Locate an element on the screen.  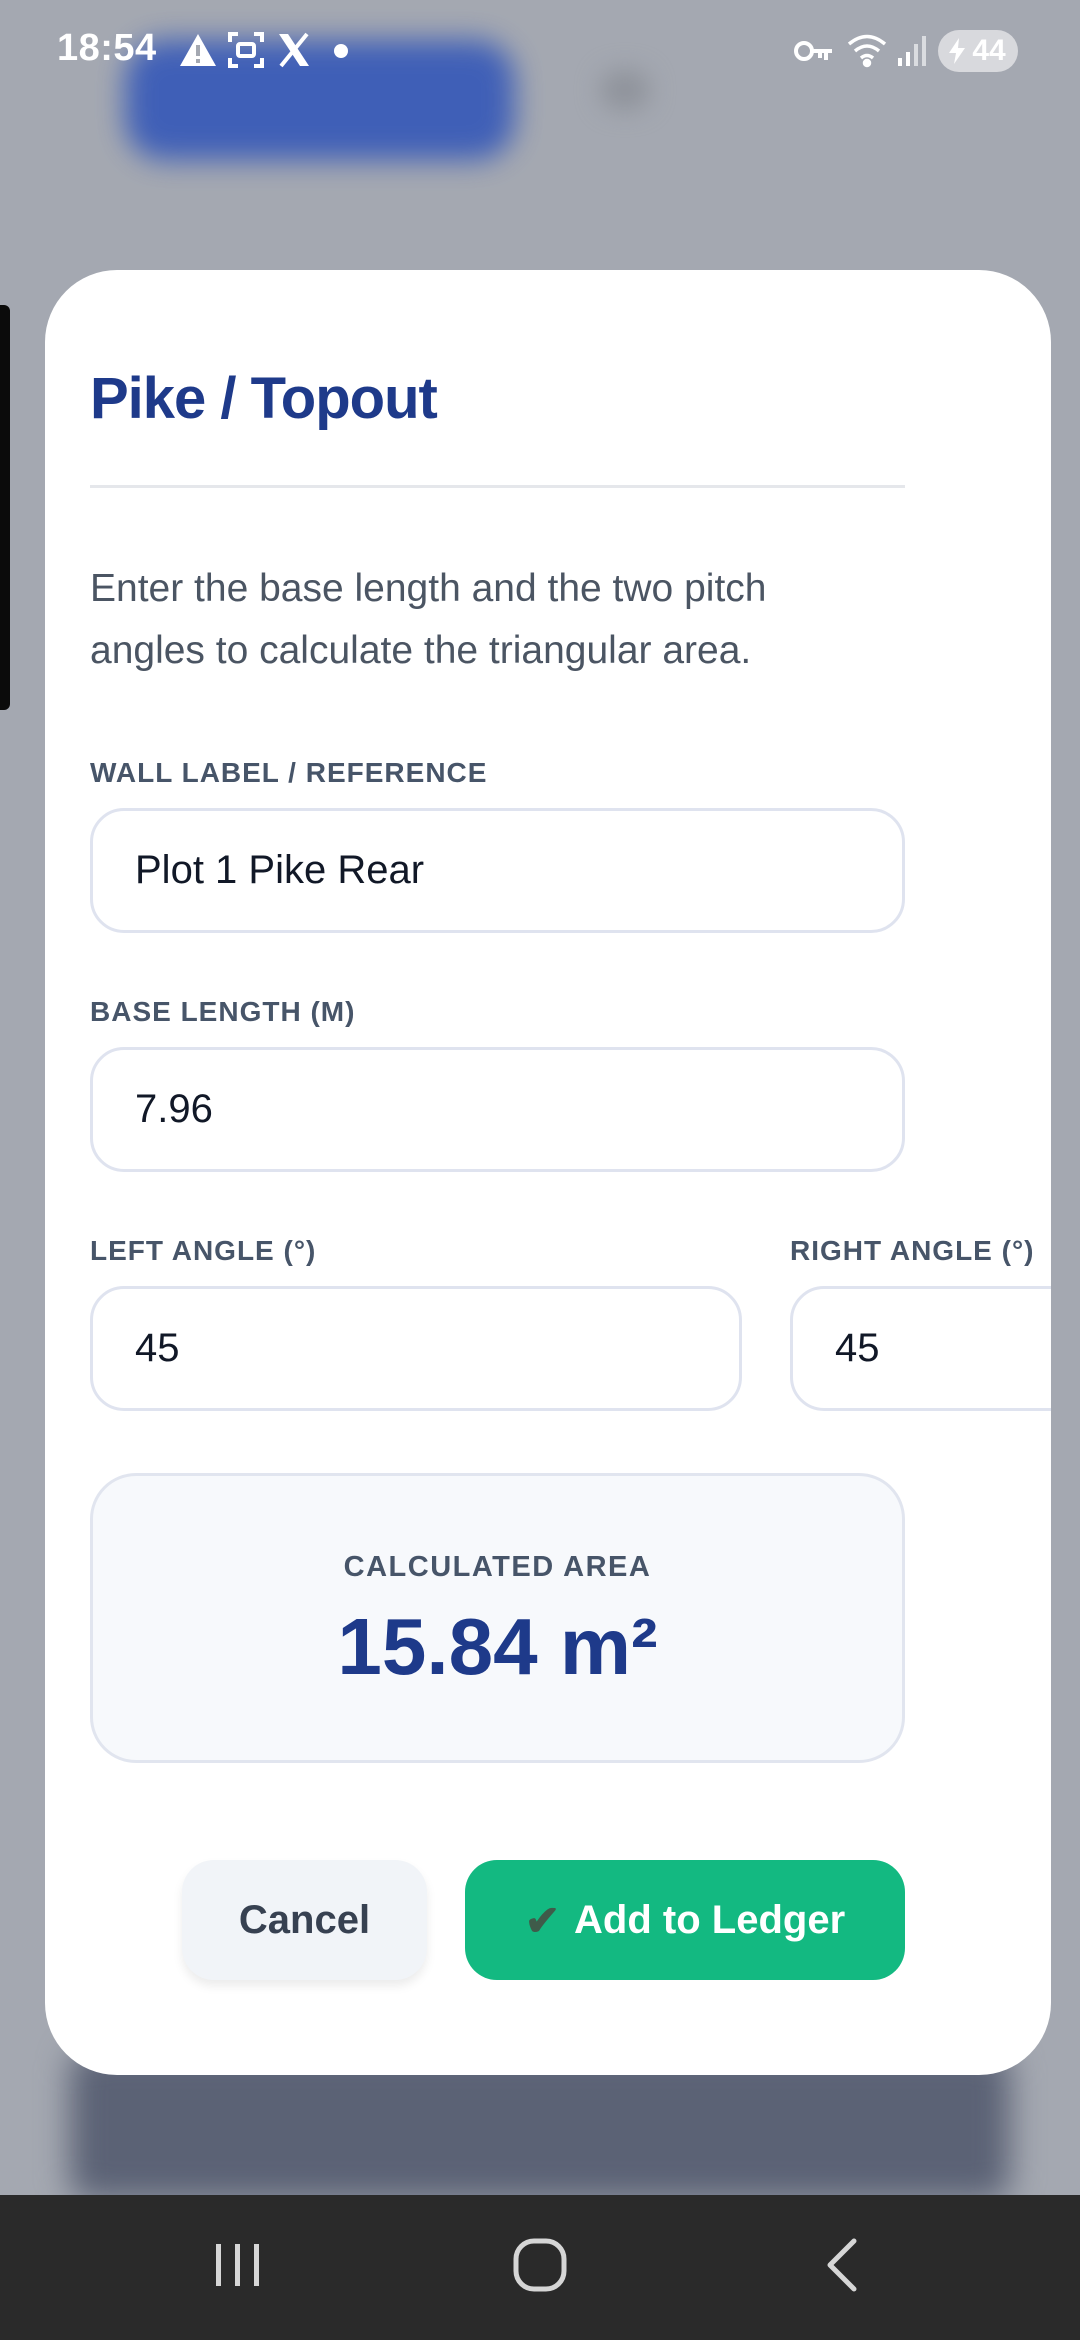
home-button is located at coordinates (540, 2267).